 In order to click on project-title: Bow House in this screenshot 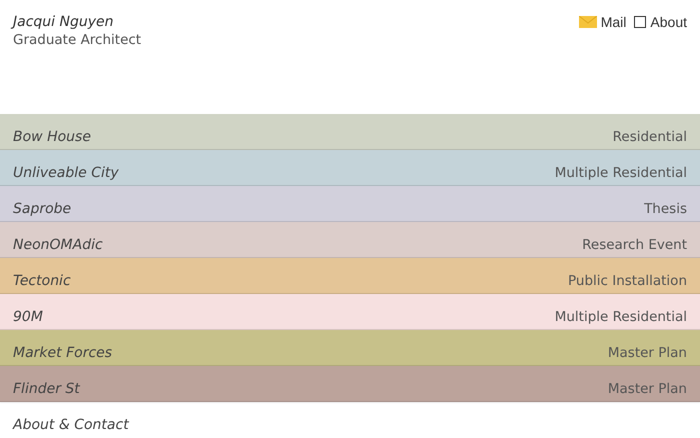, I will do `click(52, 137)`.